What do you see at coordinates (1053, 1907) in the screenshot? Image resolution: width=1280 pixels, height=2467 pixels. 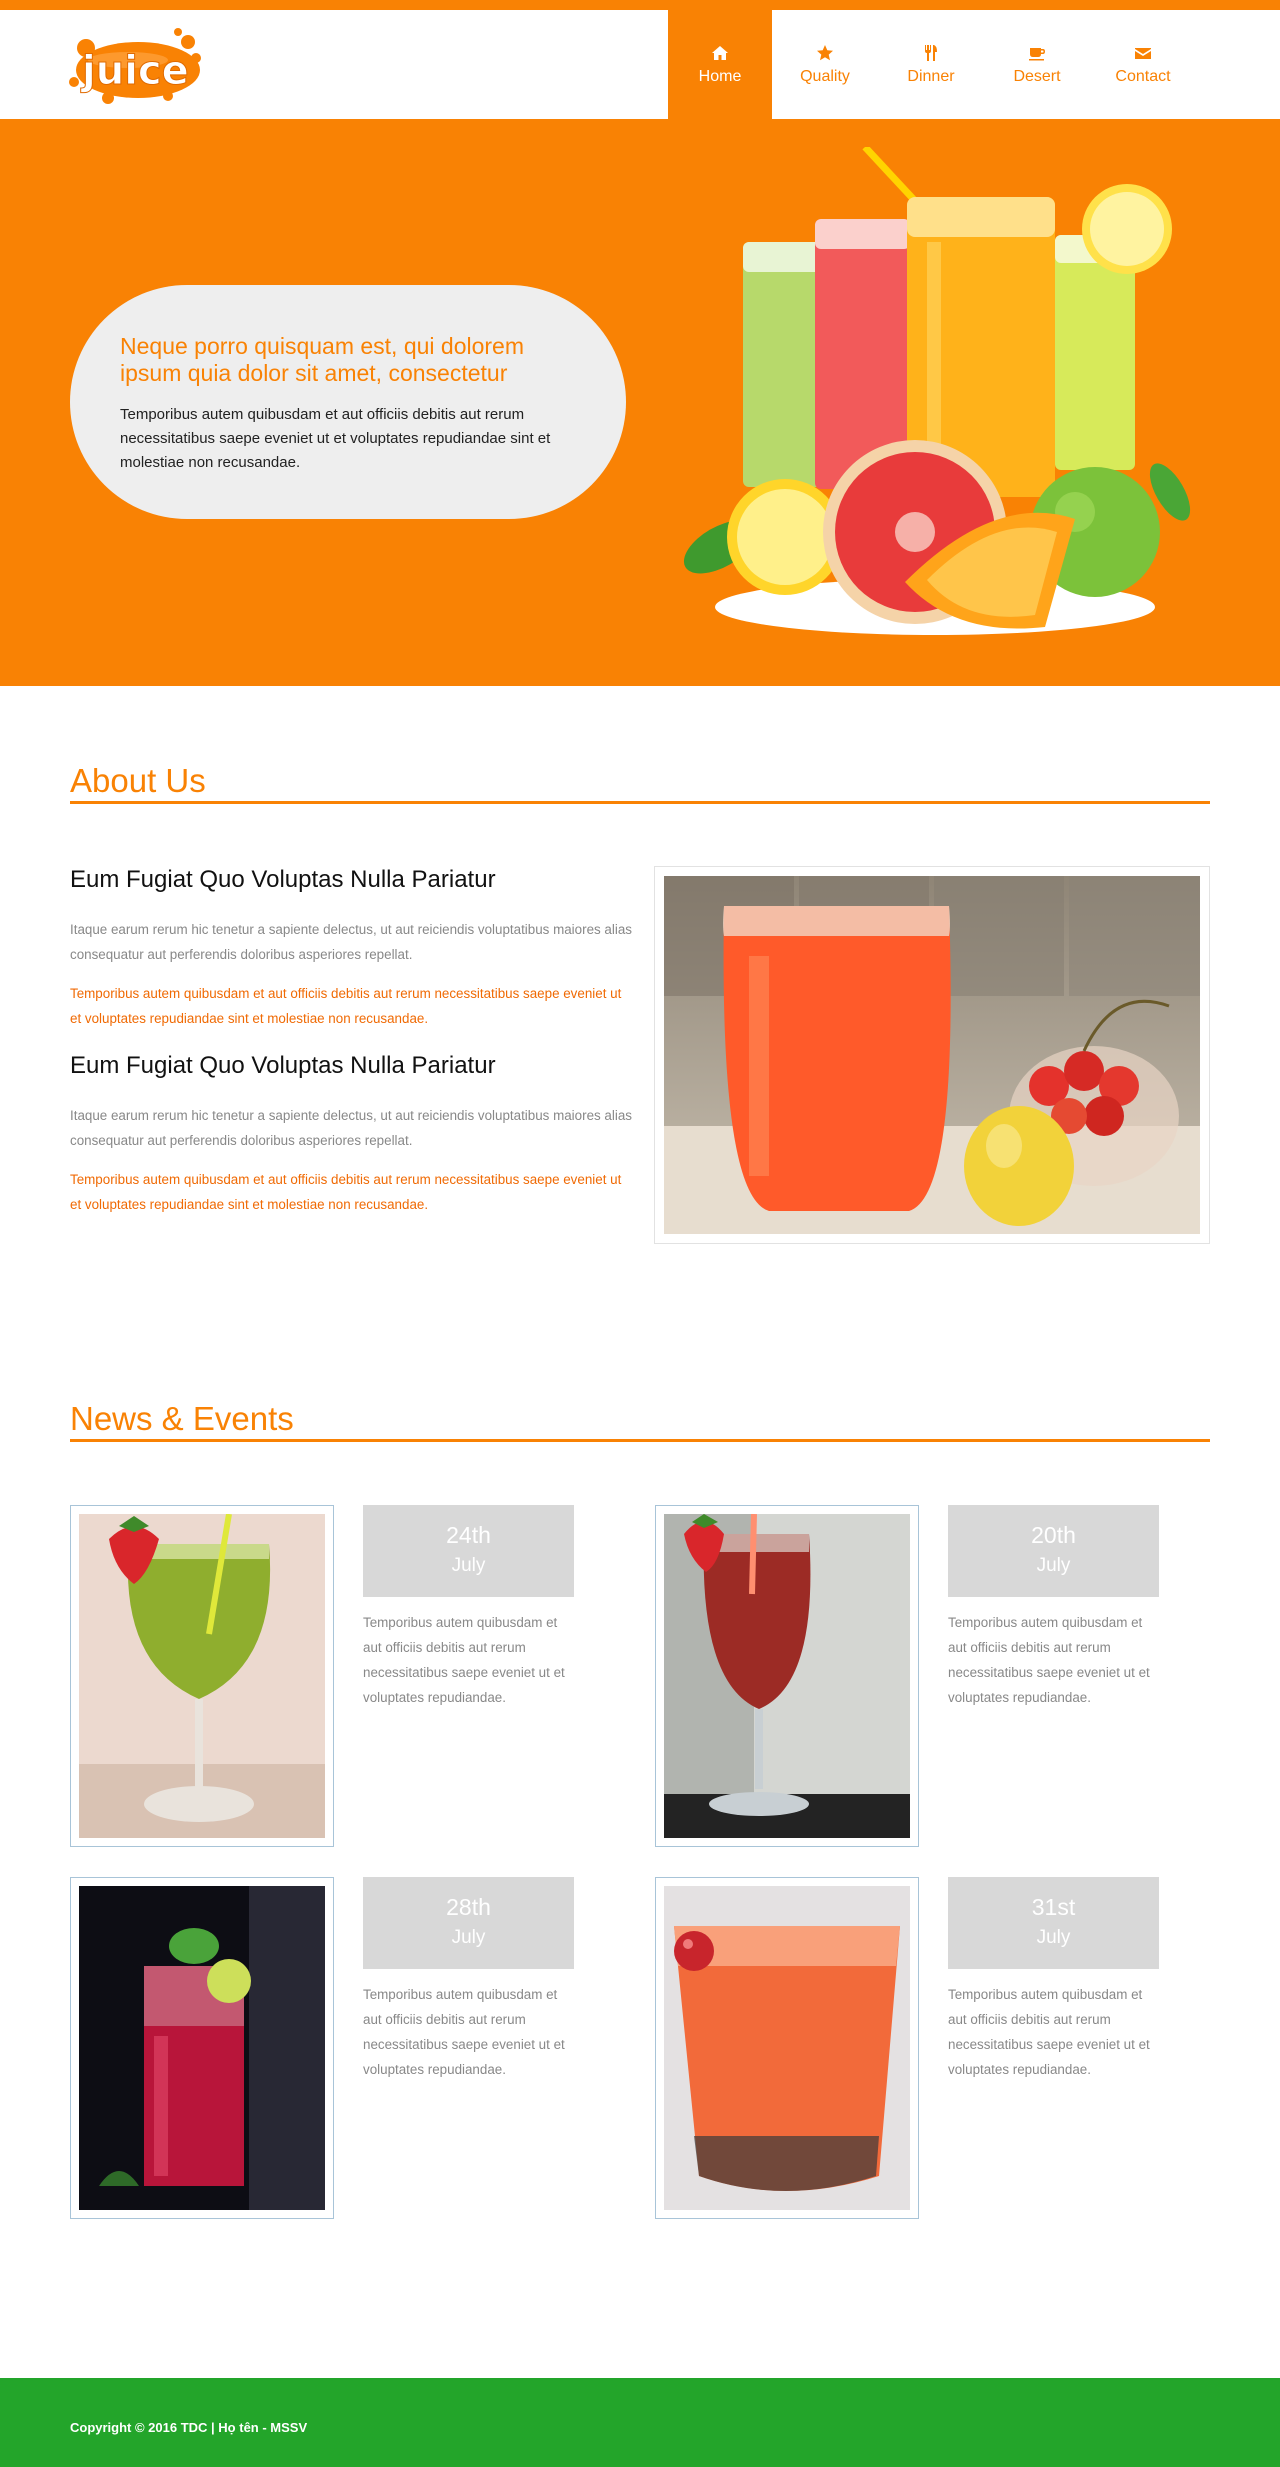 I see `news-date-day: 31st` at bounding box center [1053, 1907].